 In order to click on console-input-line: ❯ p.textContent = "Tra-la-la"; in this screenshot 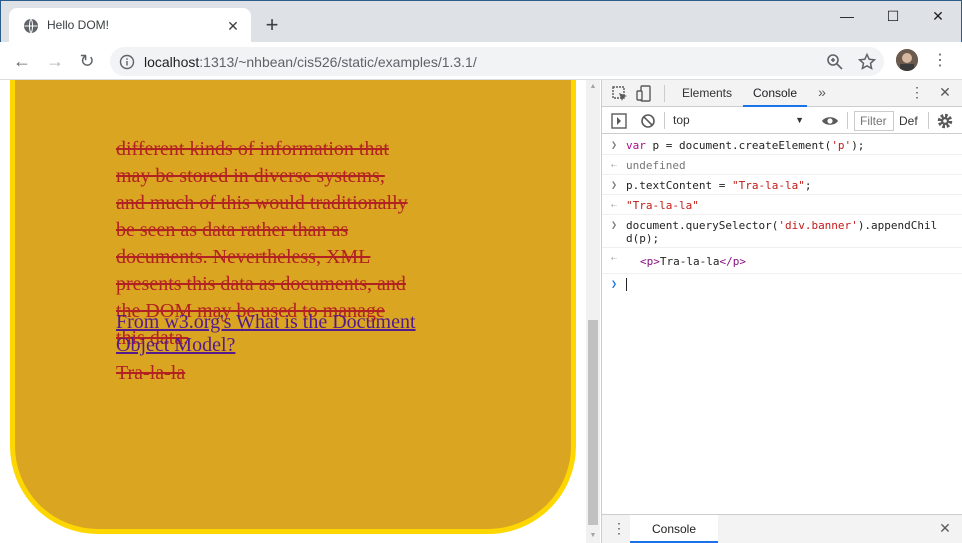, I will do `click(782, 185)`.